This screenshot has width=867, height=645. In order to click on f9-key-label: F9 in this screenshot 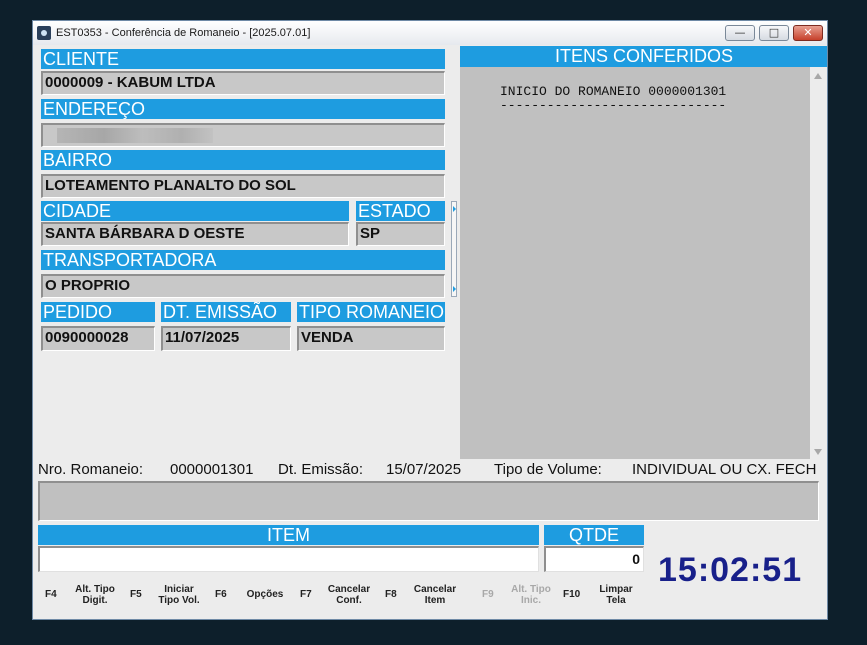, I will do `click(488, 594)`.